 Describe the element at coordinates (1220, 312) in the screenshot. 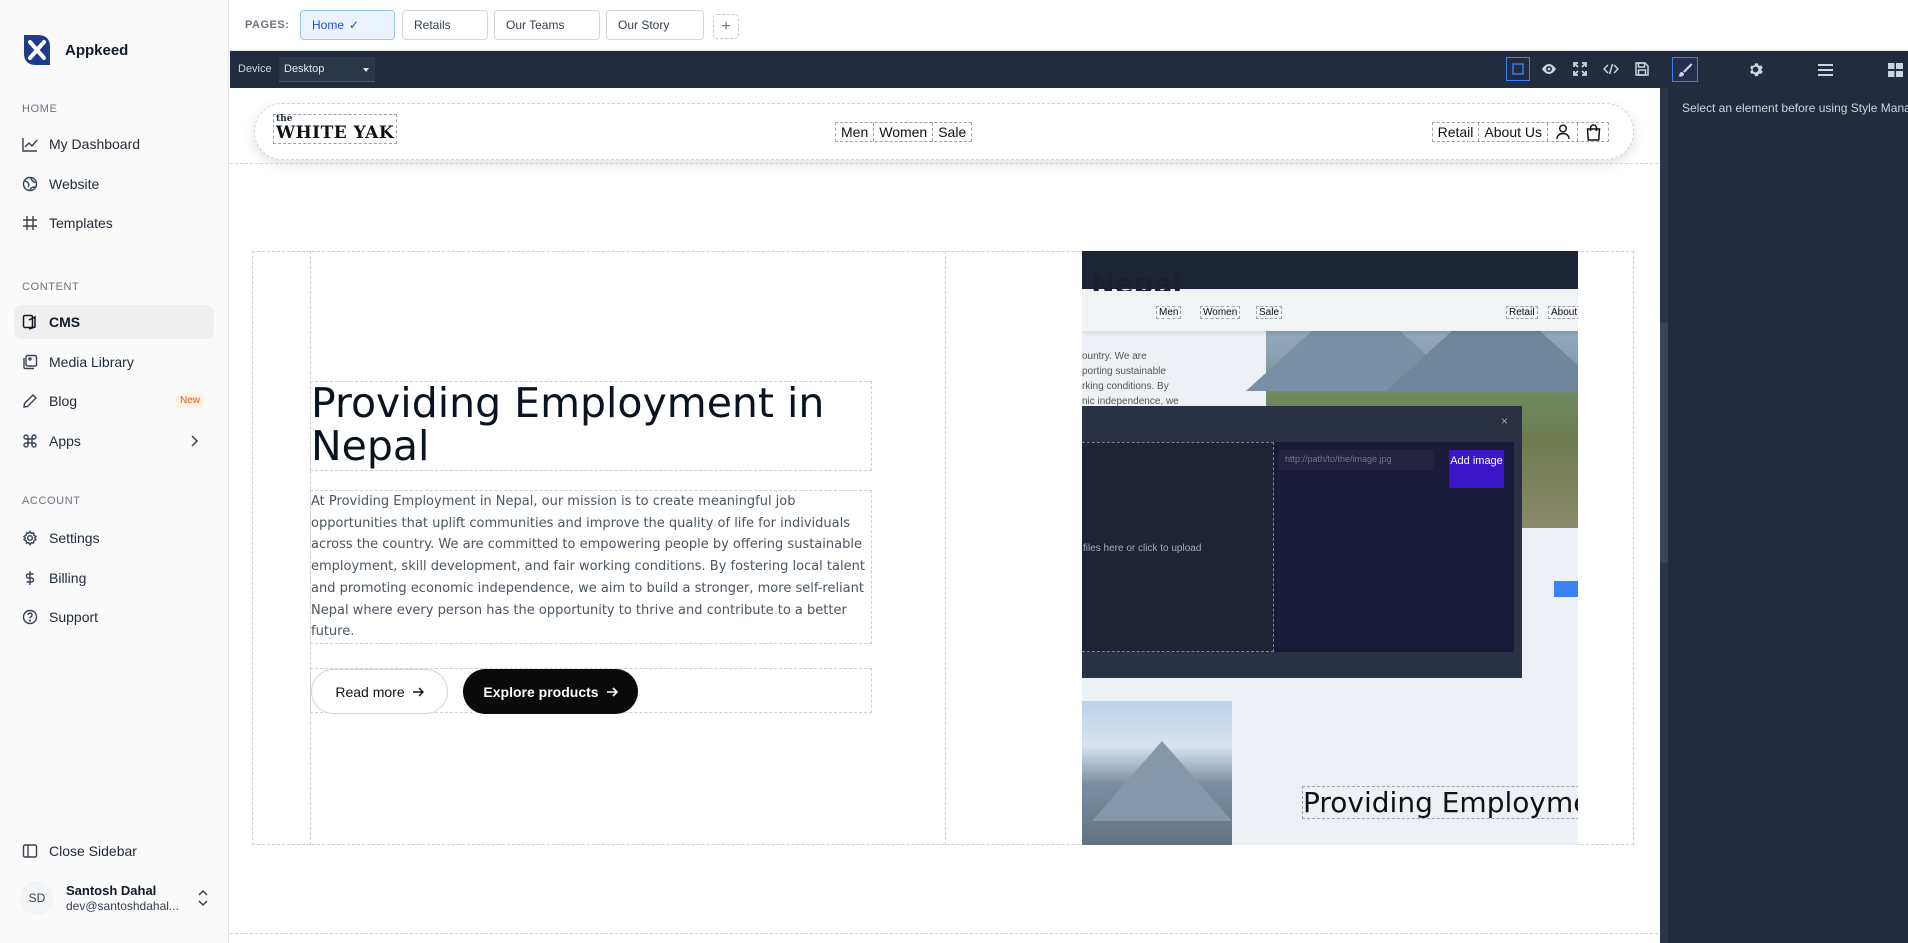

I see `preview-nav-women: Women` at that location.